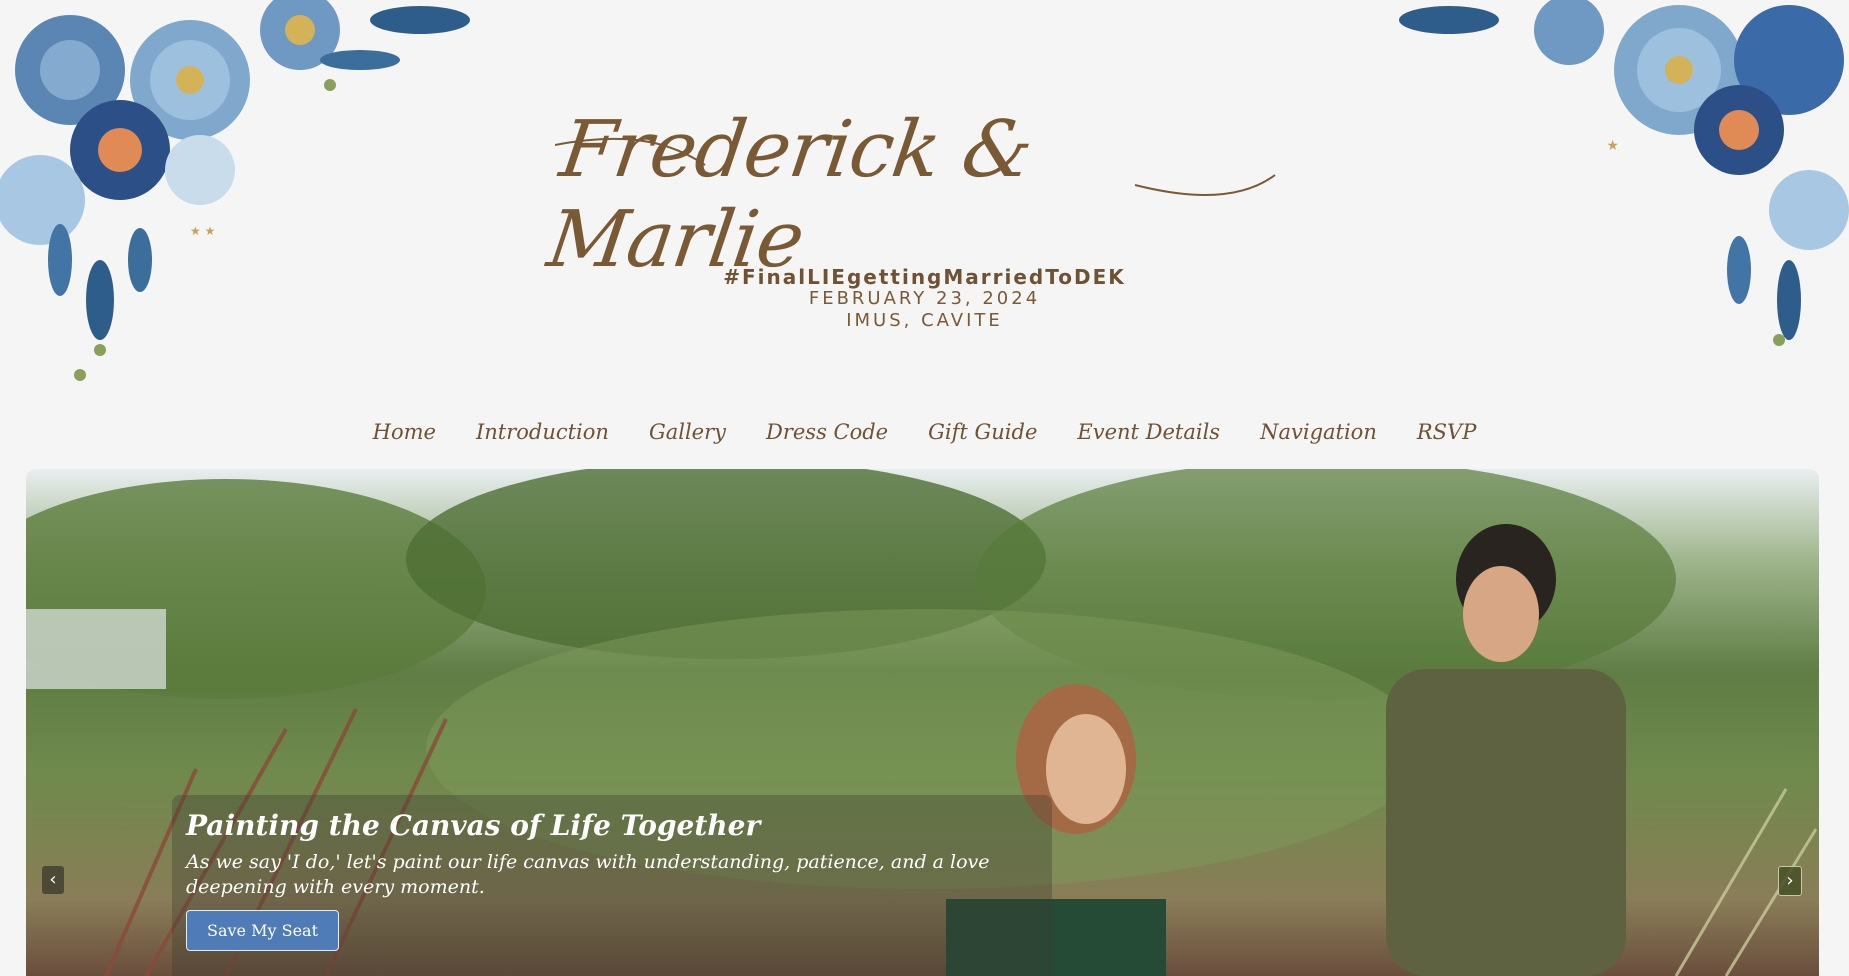 The height and width of the screenshot is (976, 1849). What do you see at coordinates (473, 825) in the screenshot?
I see `hero-heading: Painting the Canvas of Life Together` at bounding box center [473, 825].